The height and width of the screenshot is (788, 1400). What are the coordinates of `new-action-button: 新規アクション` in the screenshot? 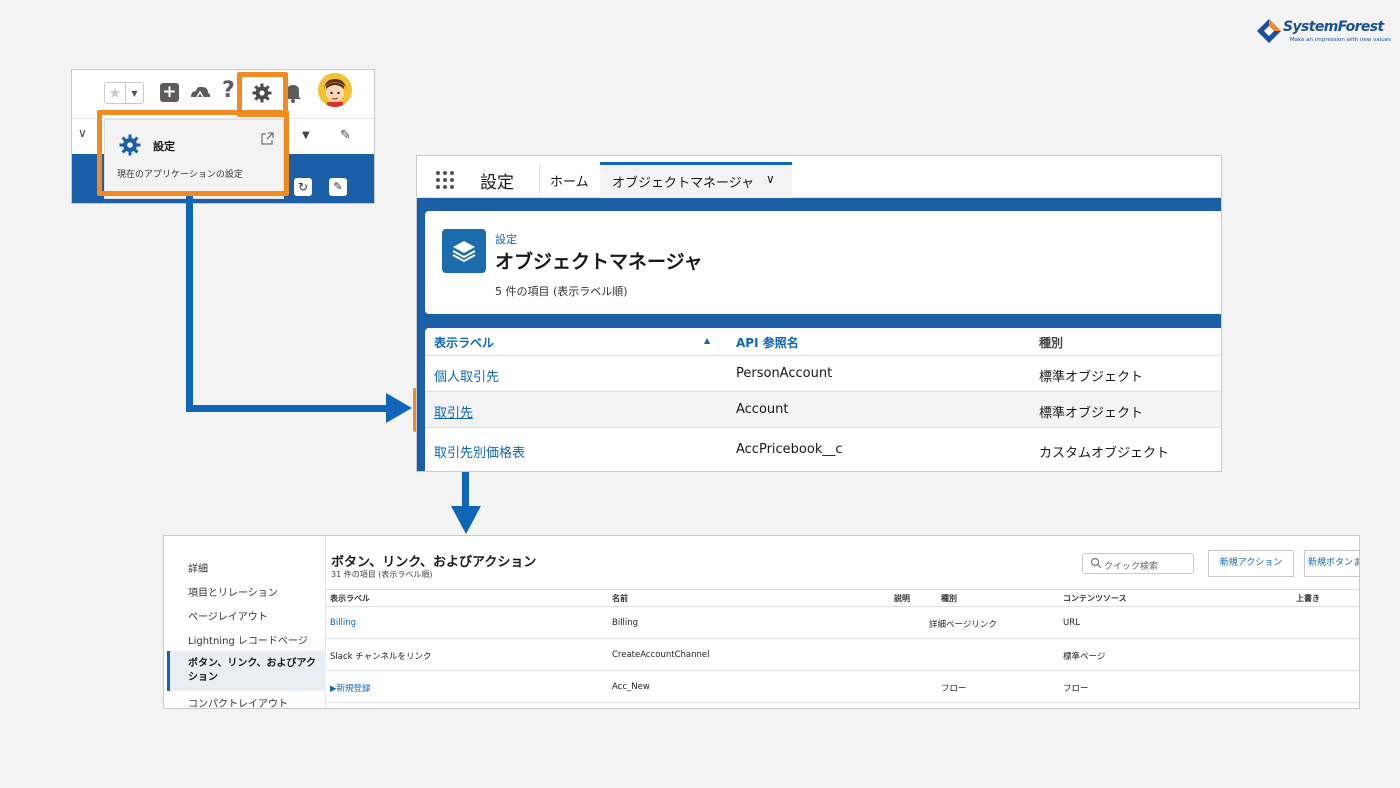 It's located at (1251, 563).